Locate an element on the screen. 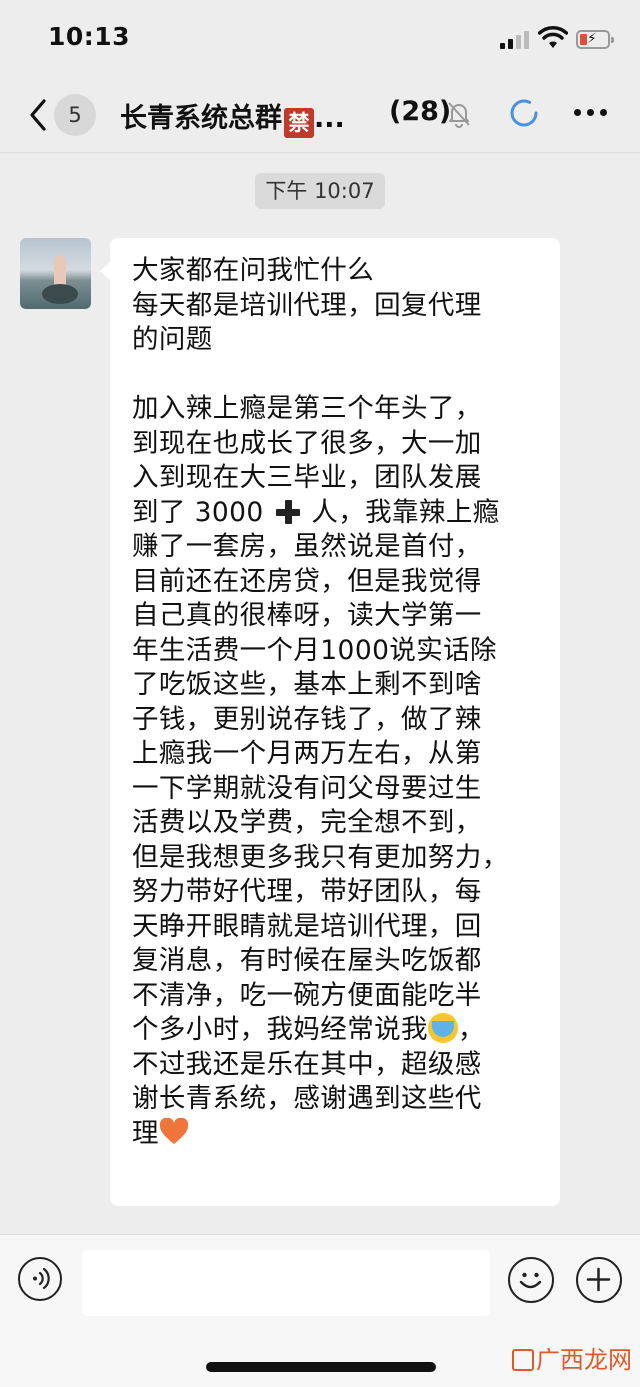 The image size is (640, 1387). message-line: 努力带好代理，带好团队，每 is located at coordinates (307, 891).